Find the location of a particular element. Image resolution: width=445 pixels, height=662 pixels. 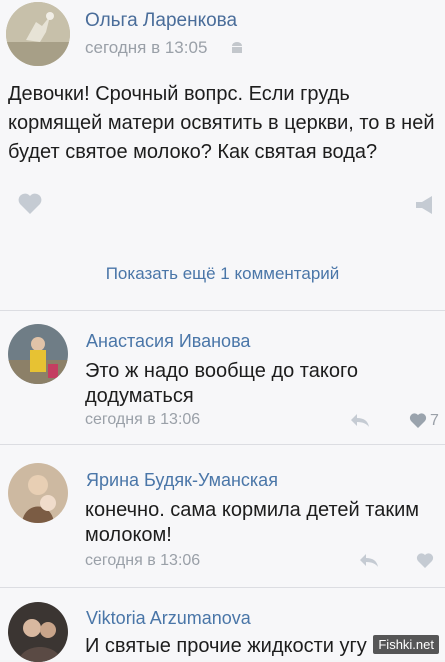

comment-author-name: Viktoria Arzumanova is located at coordinates (168, 618).